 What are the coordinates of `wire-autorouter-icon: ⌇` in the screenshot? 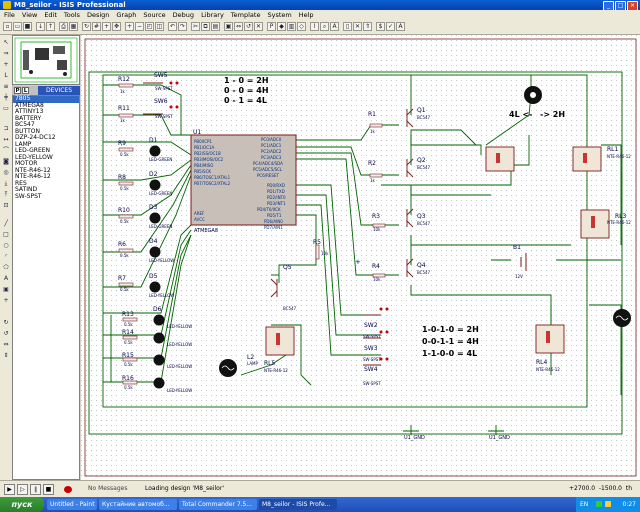 It's located at (314, 26).